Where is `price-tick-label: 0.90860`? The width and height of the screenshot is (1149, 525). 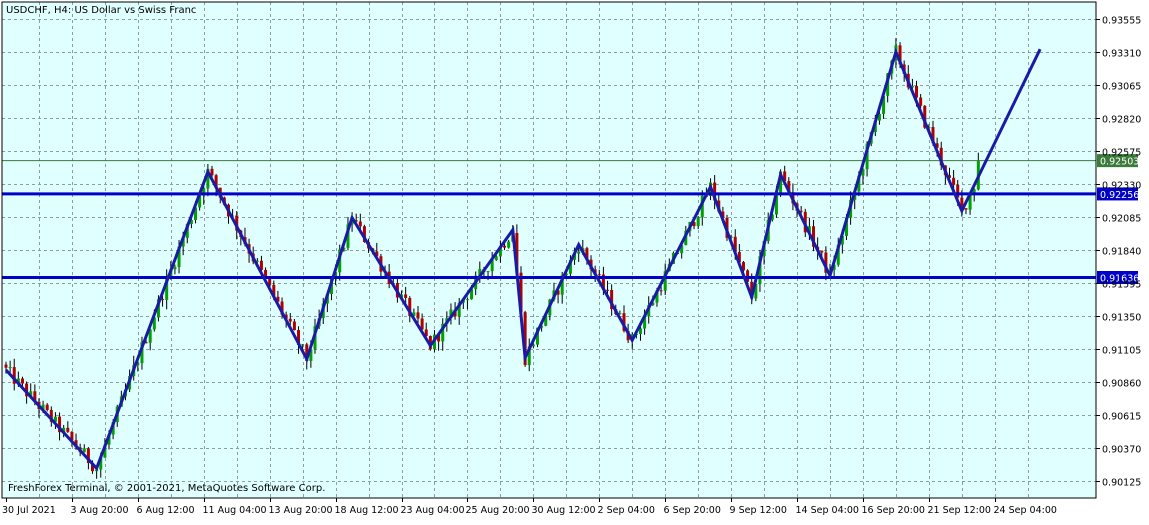 price-tick-label: 0.90860 is located at coordinates (1121, 384).